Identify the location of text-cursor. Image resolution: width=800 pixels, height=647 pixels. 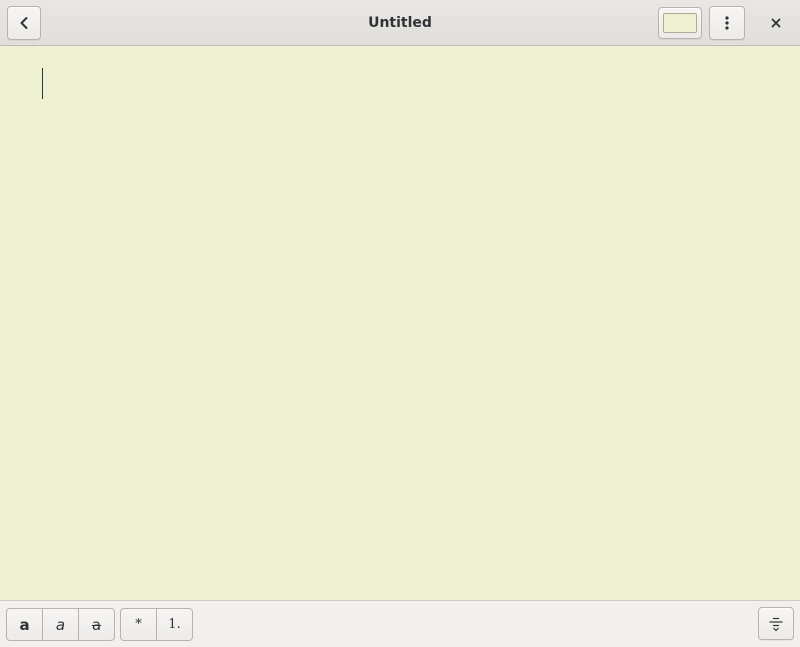
(42, 83).